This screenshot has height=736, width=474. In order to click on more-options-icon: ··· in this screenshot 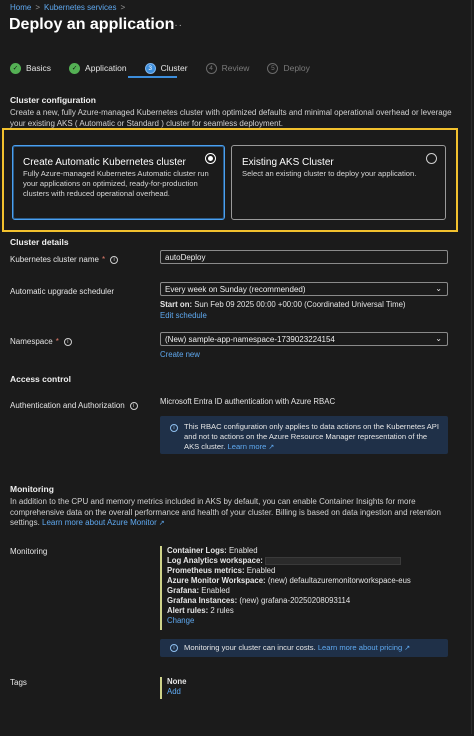, I will do `click(176, 25)`.